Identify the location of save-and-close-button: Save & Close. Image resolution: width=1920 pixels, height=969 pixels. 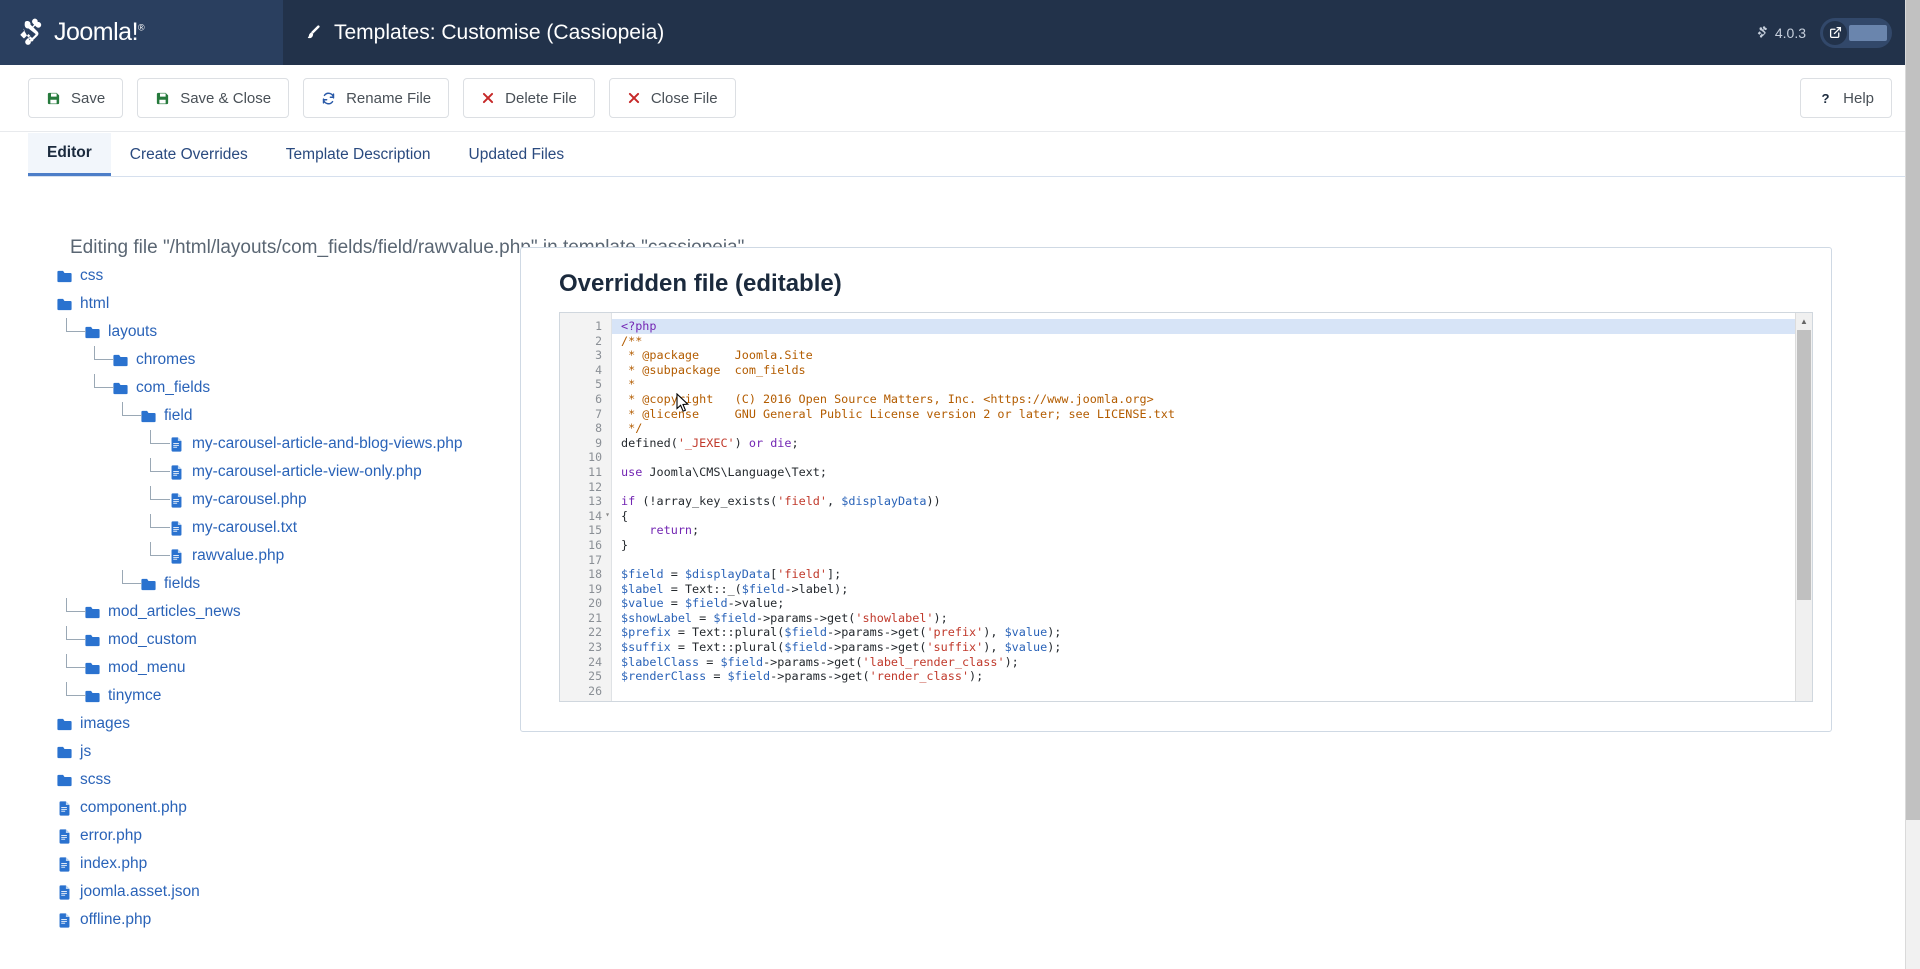
(213, 98).